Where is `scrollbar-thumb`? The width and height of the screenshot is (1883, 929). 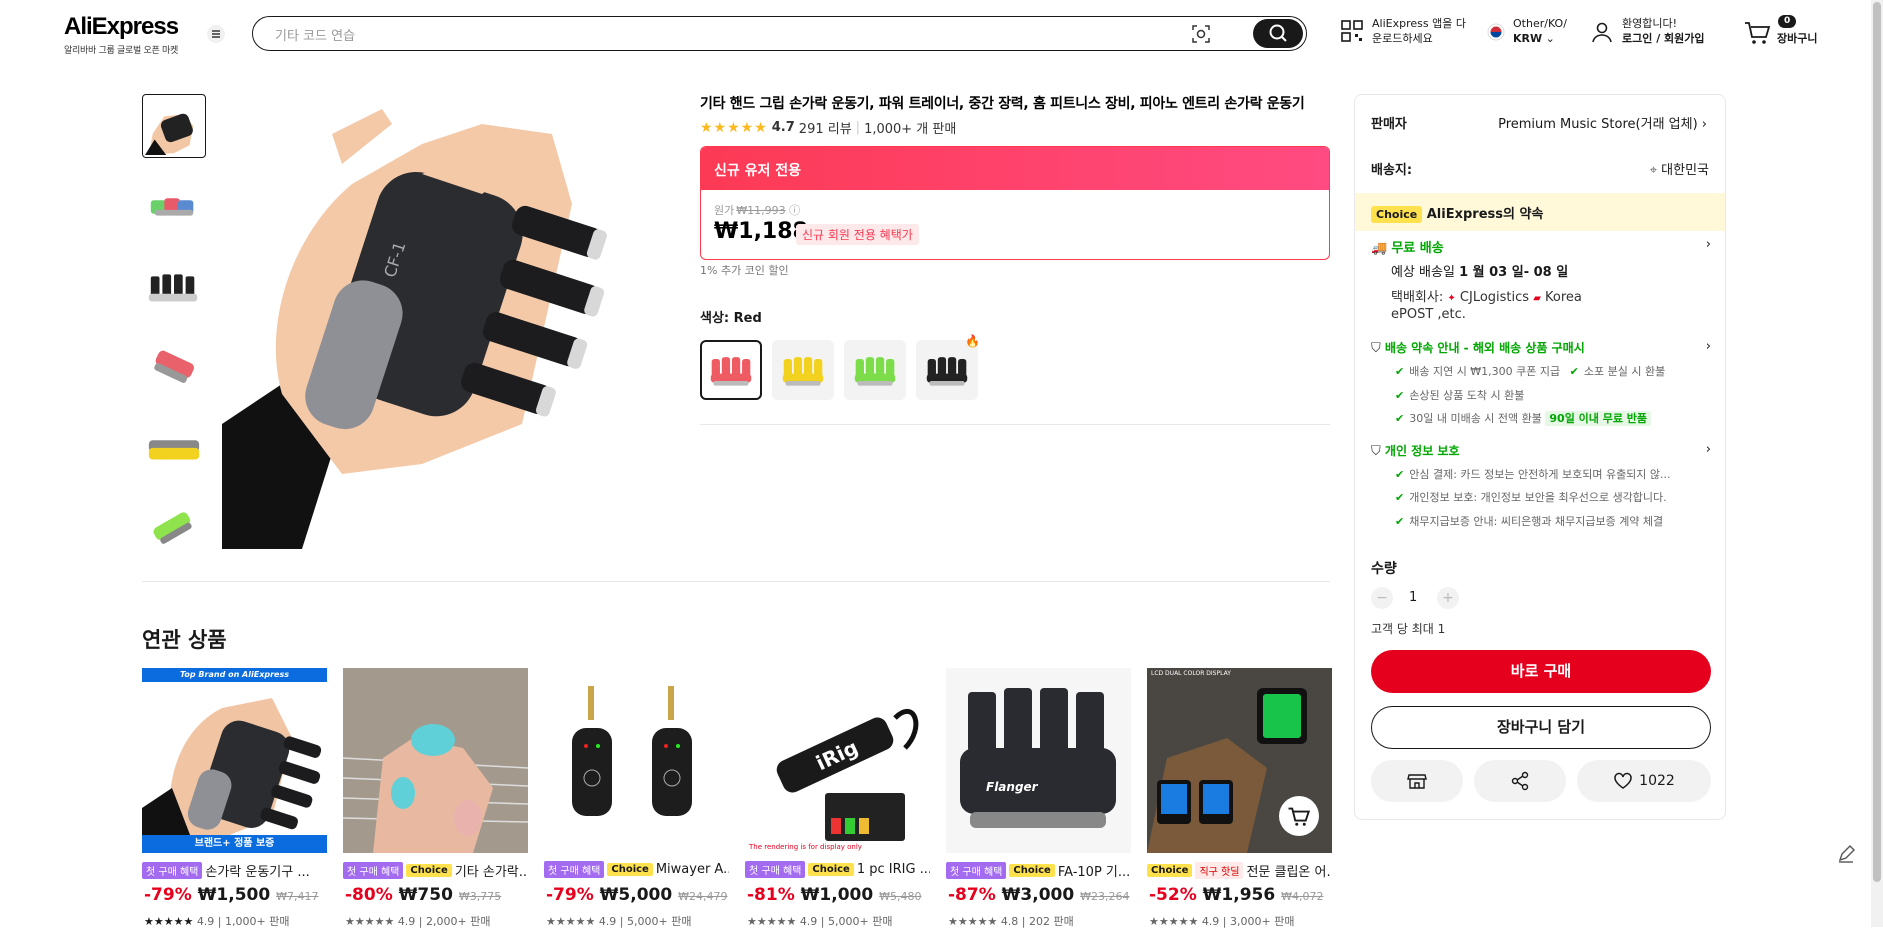
scrollbar-thumb is located at coordinates (1877, 442).